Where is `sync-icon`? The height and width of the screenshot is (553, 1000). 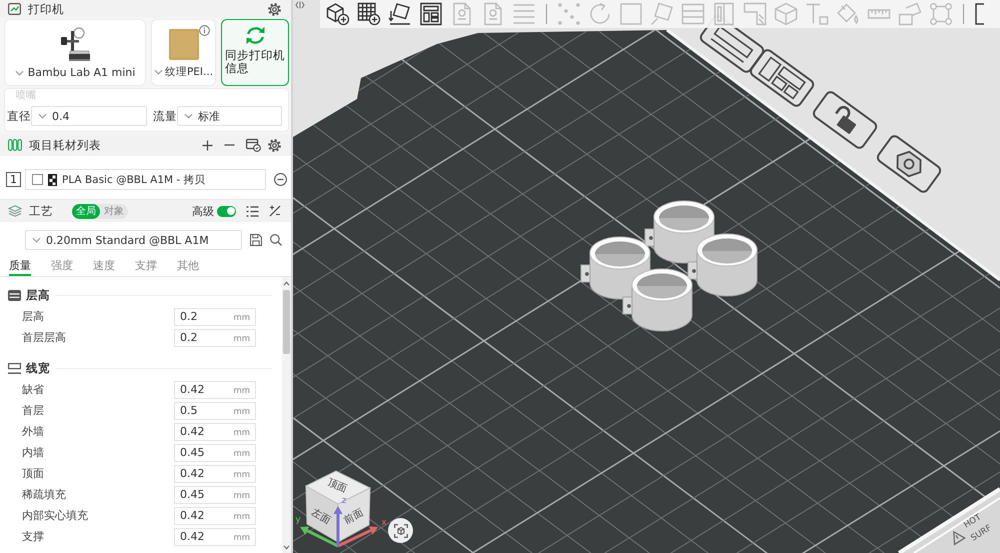 sync-icon is located at coordinates (255, 35).